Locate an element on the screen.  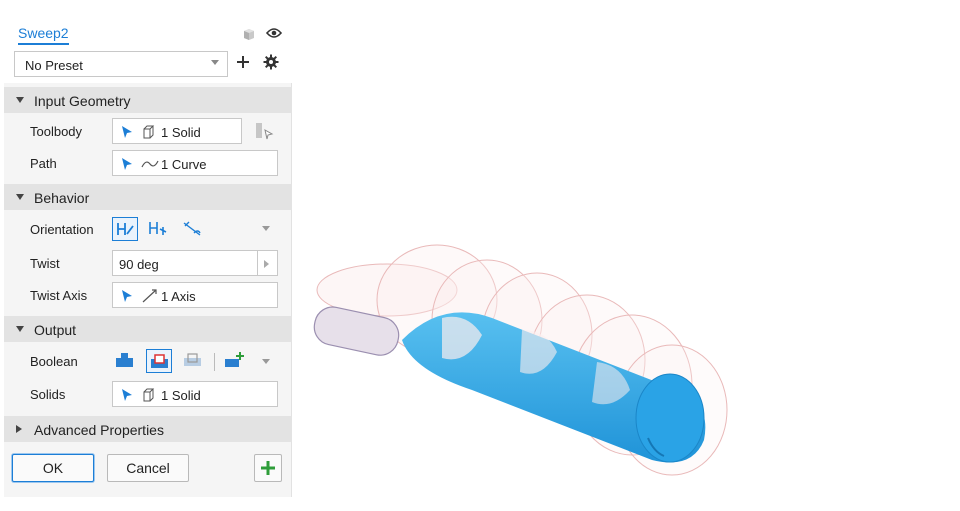
row-twist-axis: Twist Axis 1 Axis is located at coordinates (148, 295).